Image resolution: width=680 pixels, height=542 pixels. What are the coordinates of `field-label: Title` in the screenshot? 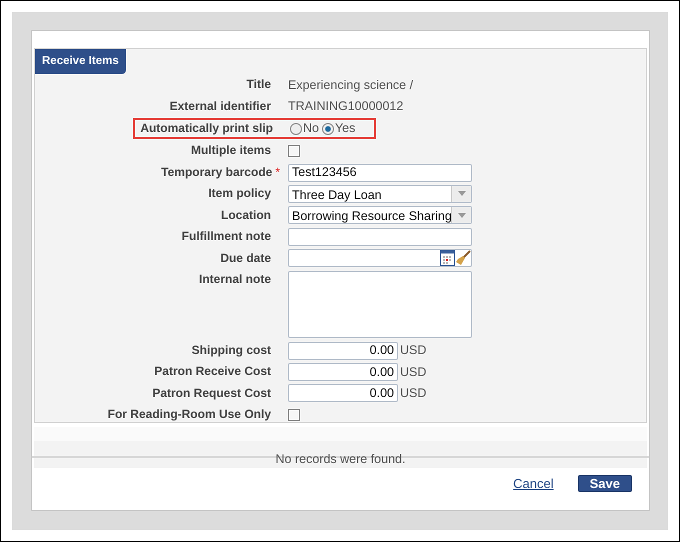 It's located at (258, 85).